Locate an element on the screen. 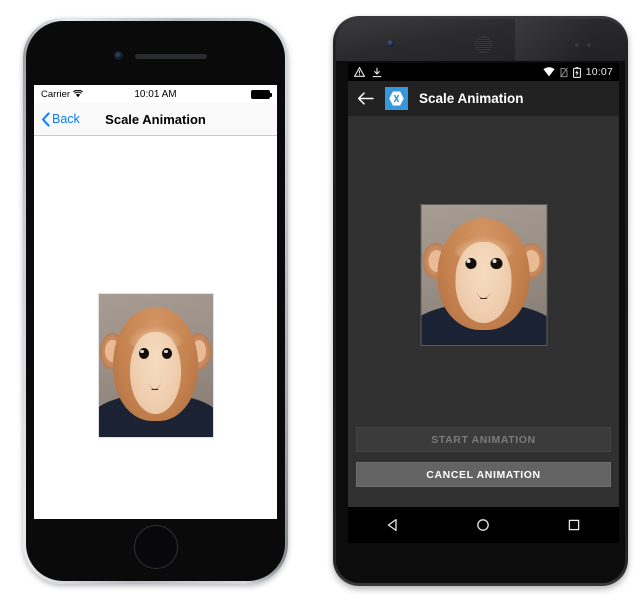  start-animation-button: START ANIMATION is located at coordinates (483, 439).